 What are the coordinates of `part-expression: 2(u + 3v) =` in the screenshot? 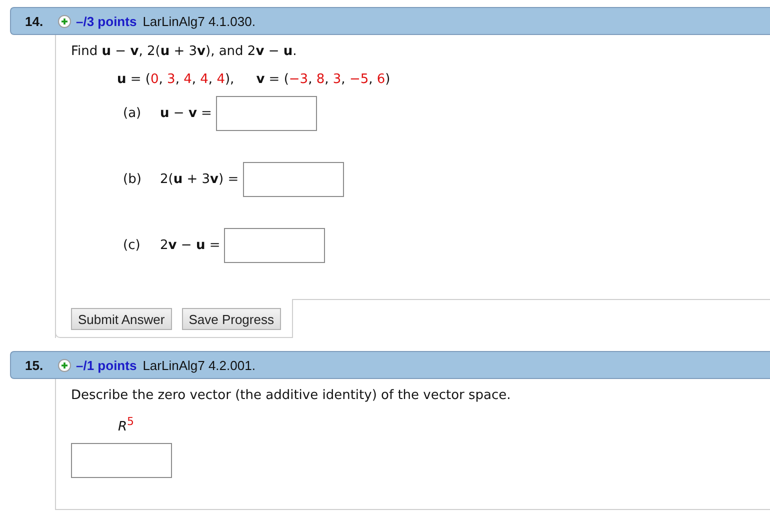 It's located at (199, 179).